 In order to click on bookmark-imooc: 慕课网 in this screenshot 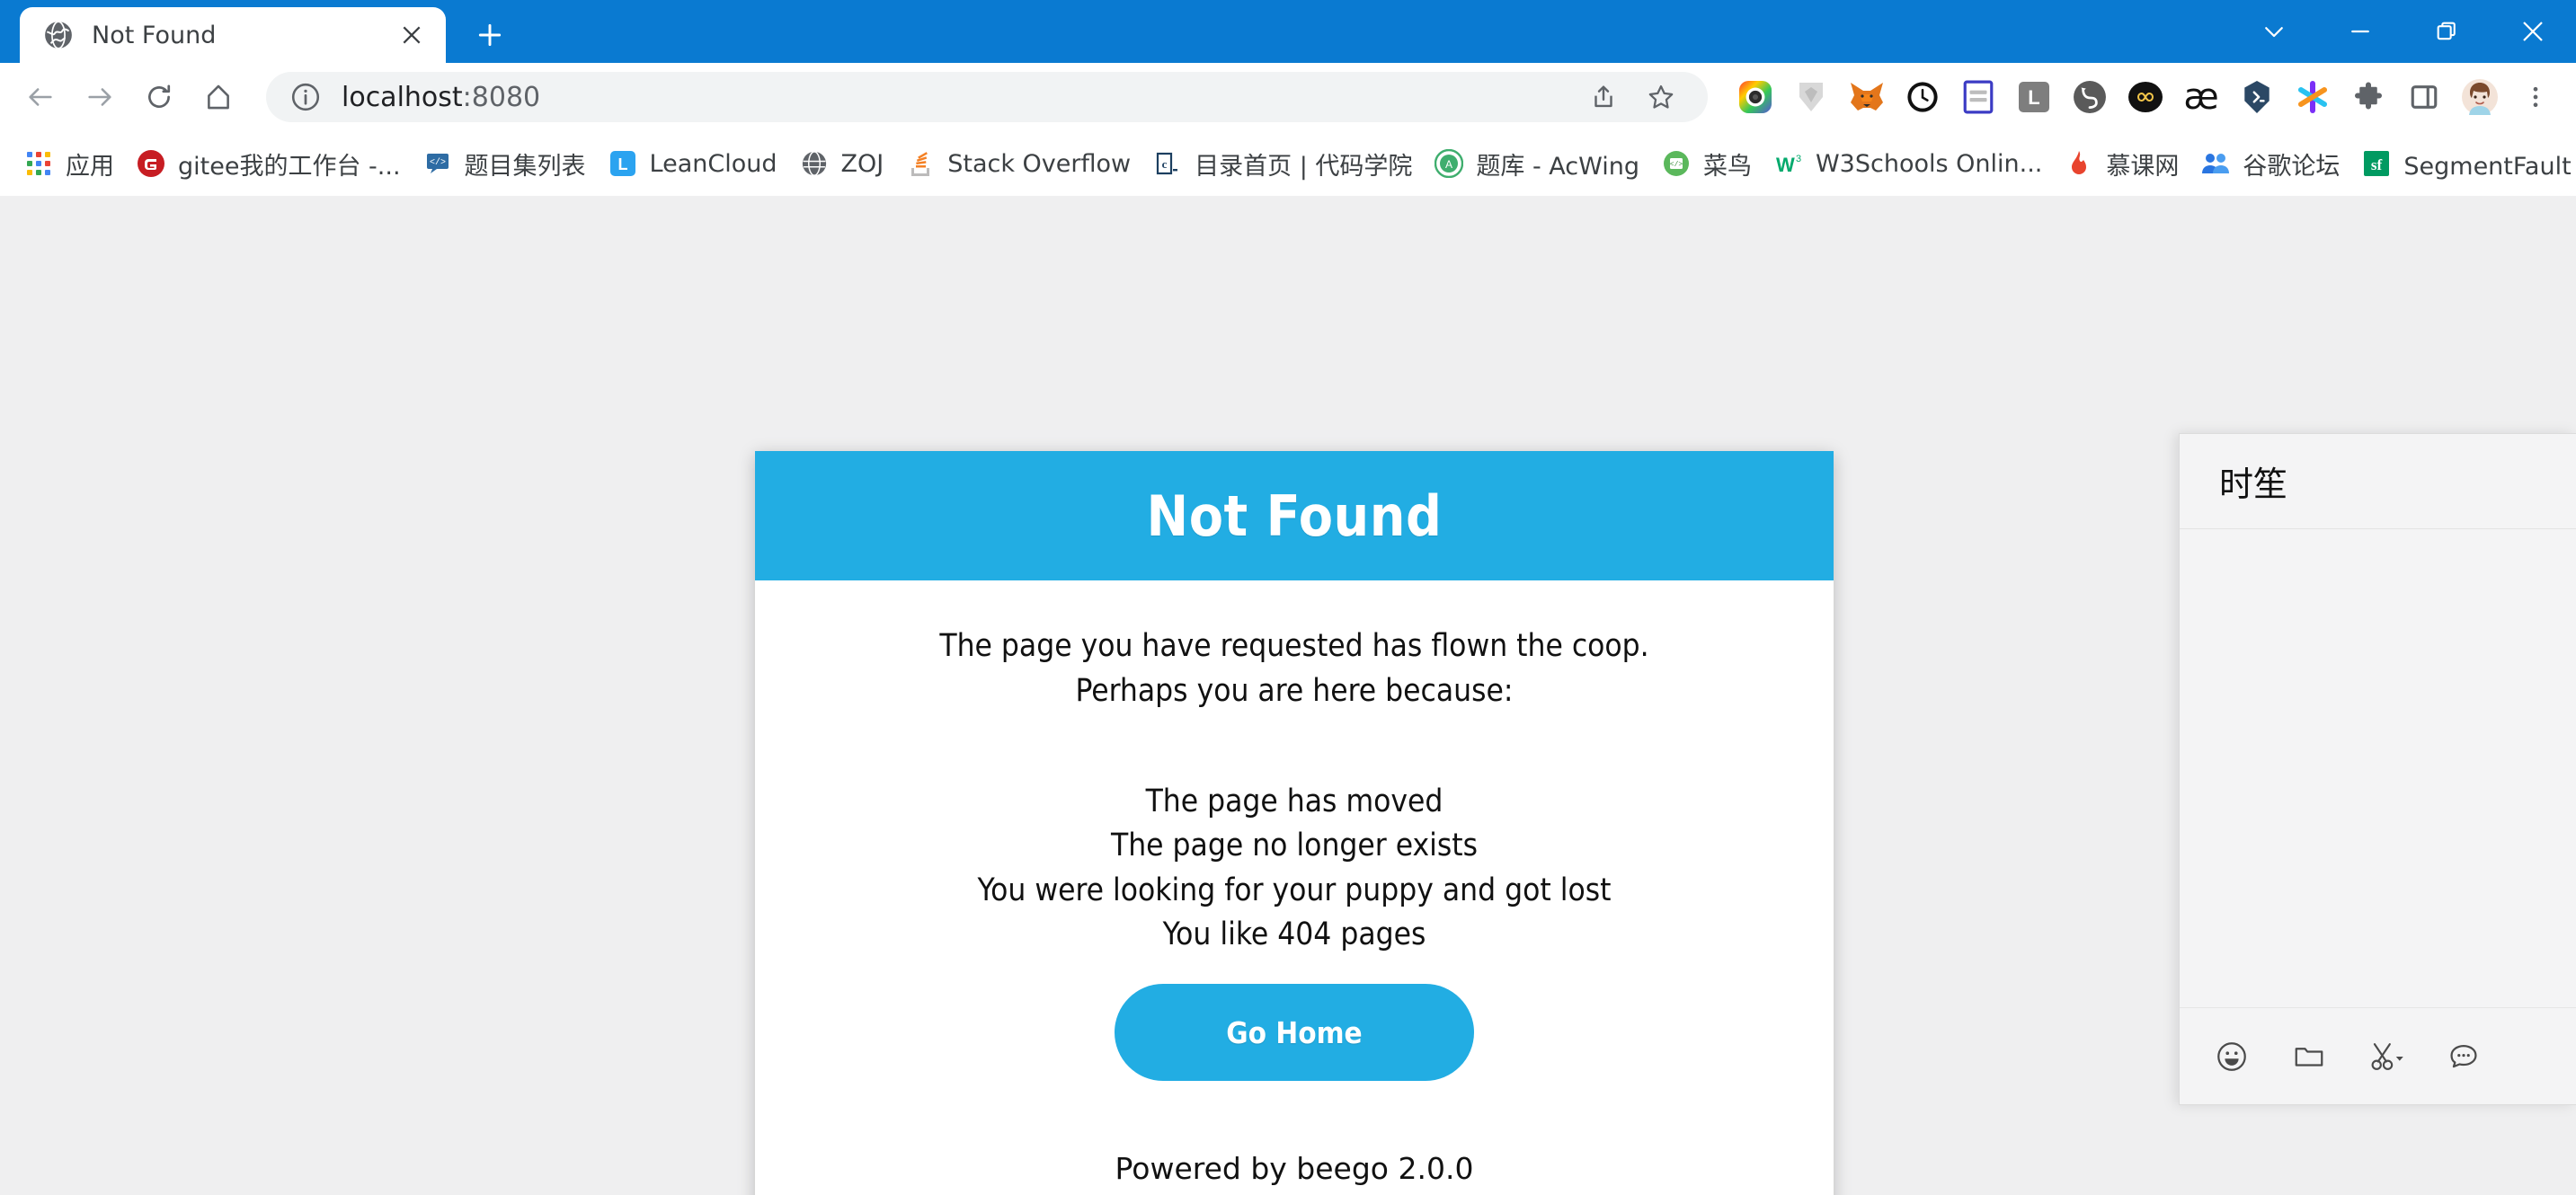, I will do `click(2121, 163)`.